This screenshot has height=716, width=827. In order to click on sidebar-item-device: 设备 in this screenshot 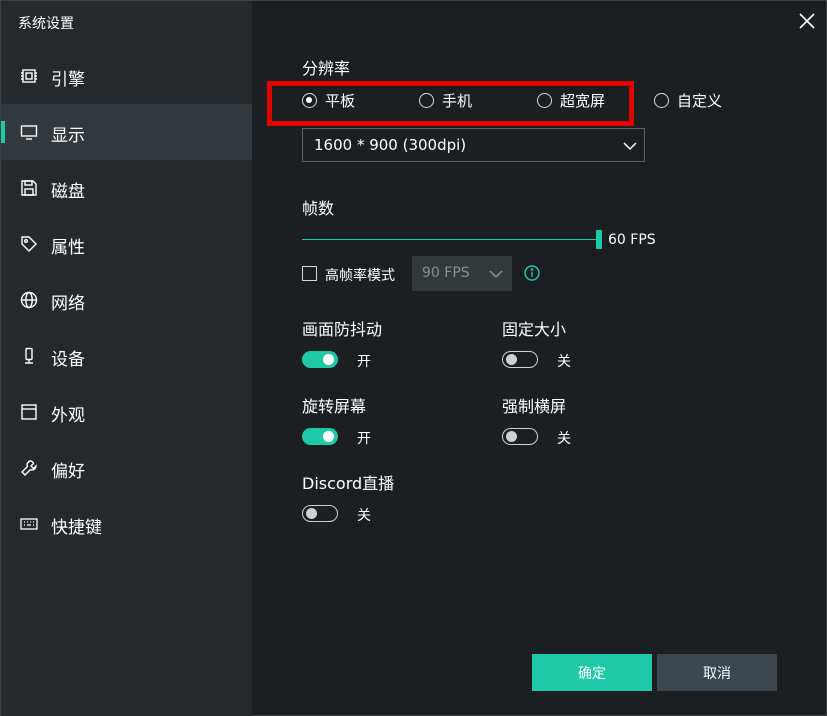, I will do `click(126, 356)`.